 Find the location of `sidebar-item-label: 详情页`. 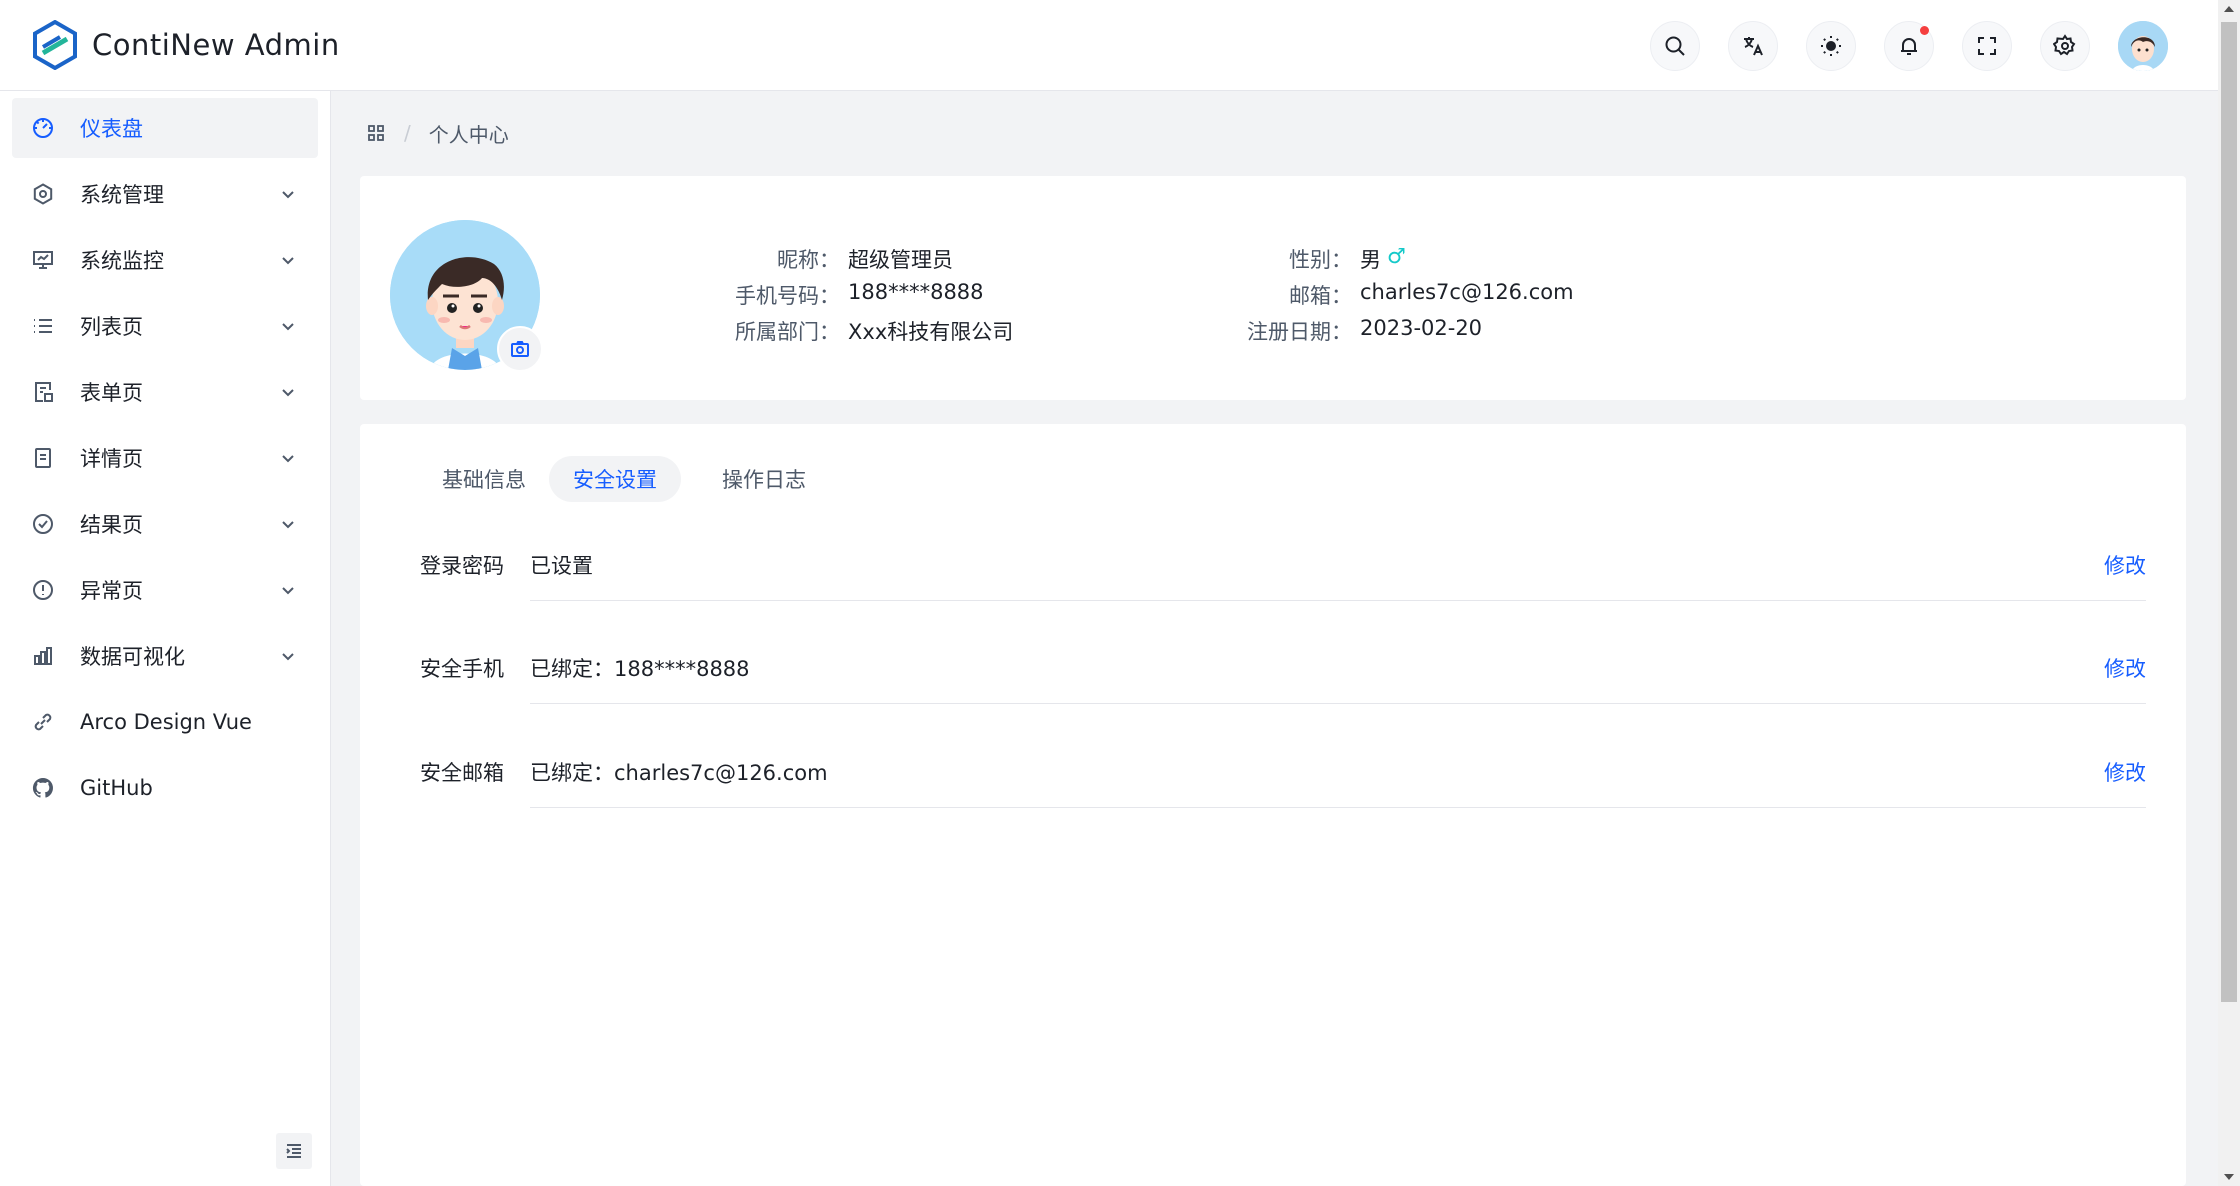

sidebar-item-label: 详情页 is located at coordinates (111, 459).